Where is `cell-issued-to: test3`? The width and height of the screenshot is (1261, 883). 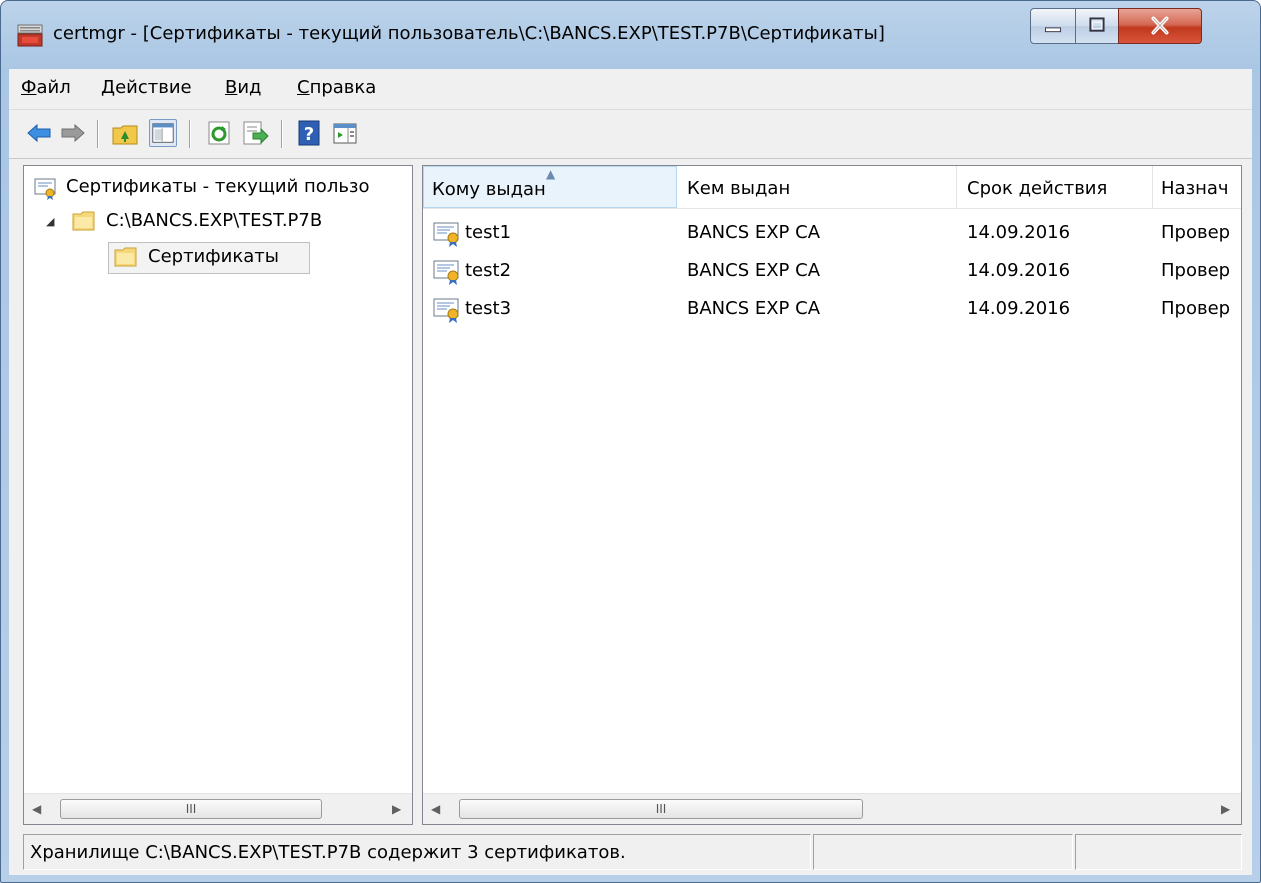 cell-issued-to: test3 is located at coordinates (488, 308).